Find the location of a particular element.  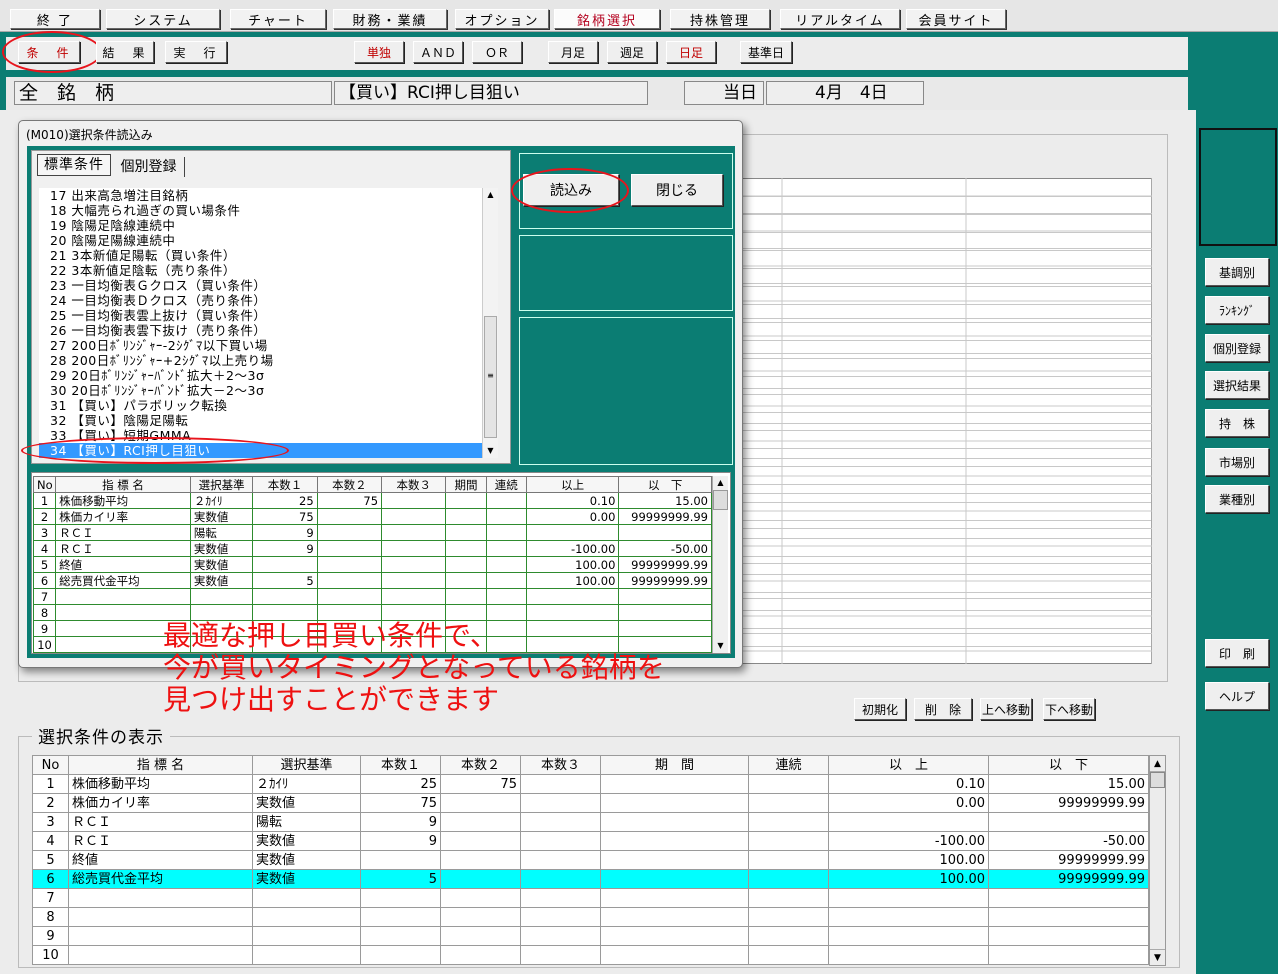

table-cell: -50.00 is located at coordinates (665, 548).